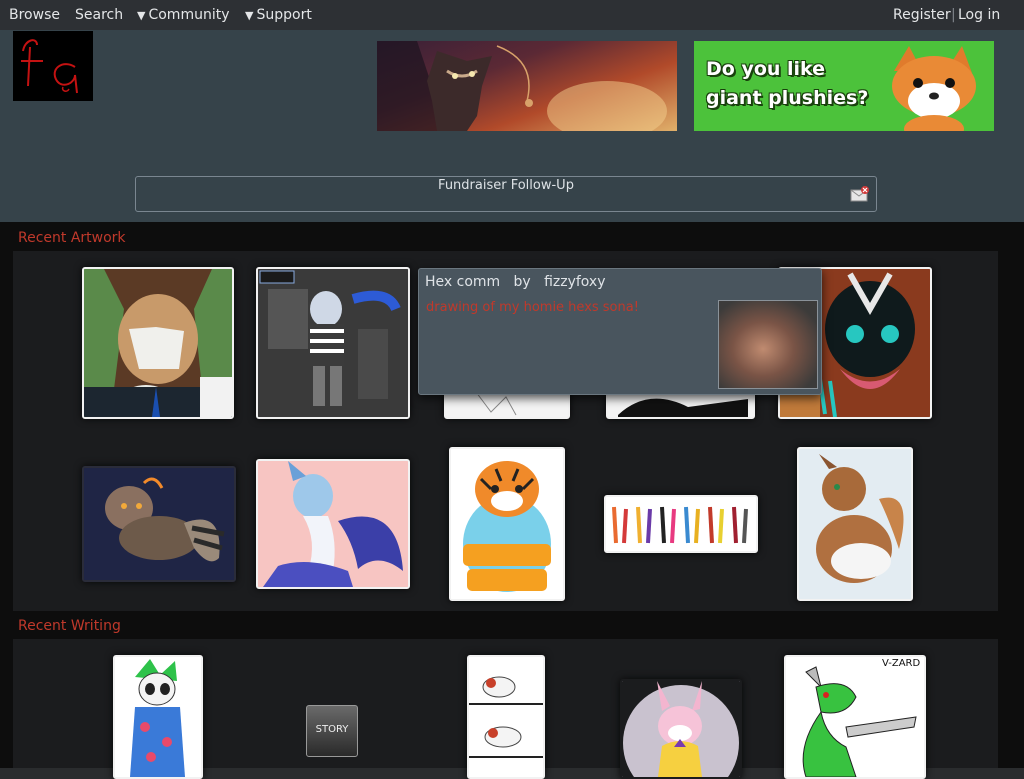 The width and height of the screenshot is (1024, 779). Describe the element at coordinates (69, 626) in the screenshot. I see `section-title-recent-writing: Recent Writing` at that location.